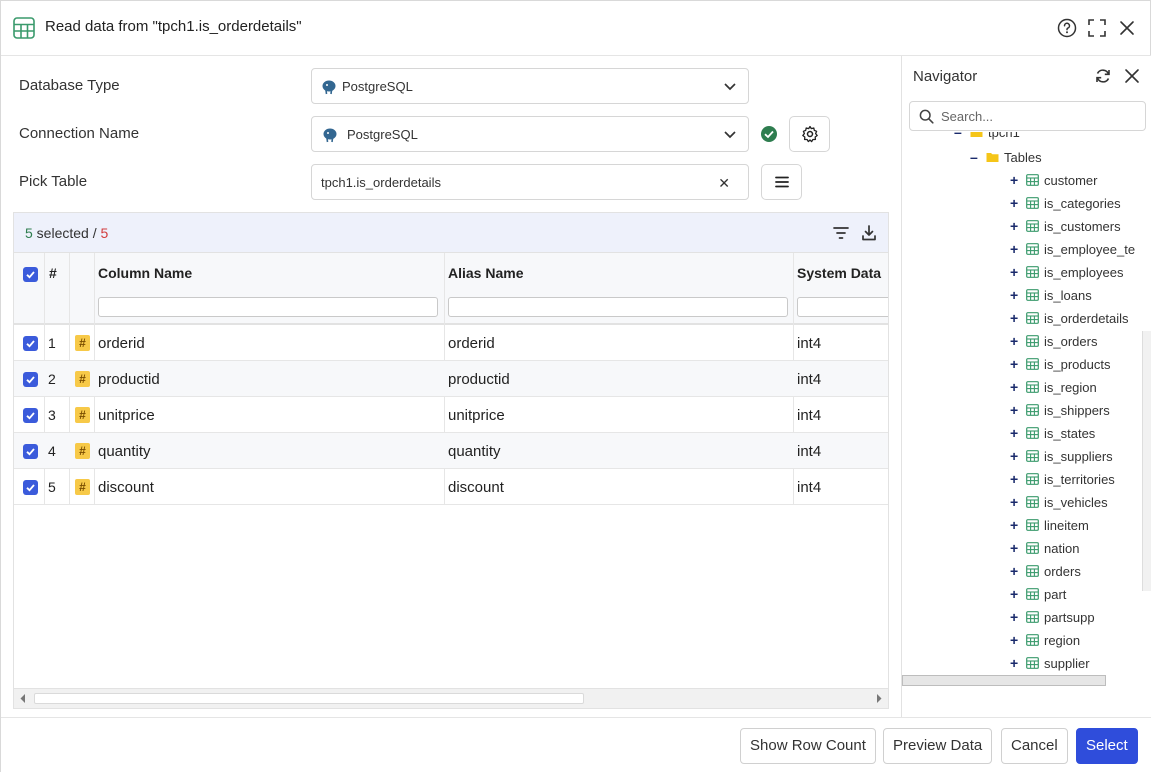 Image resolution: width=1151 pixels, height=772 pixels. What do you see at coordinates (869, 233) in the screenshot?
I see `download-icon` at bounding box center [869, 233].